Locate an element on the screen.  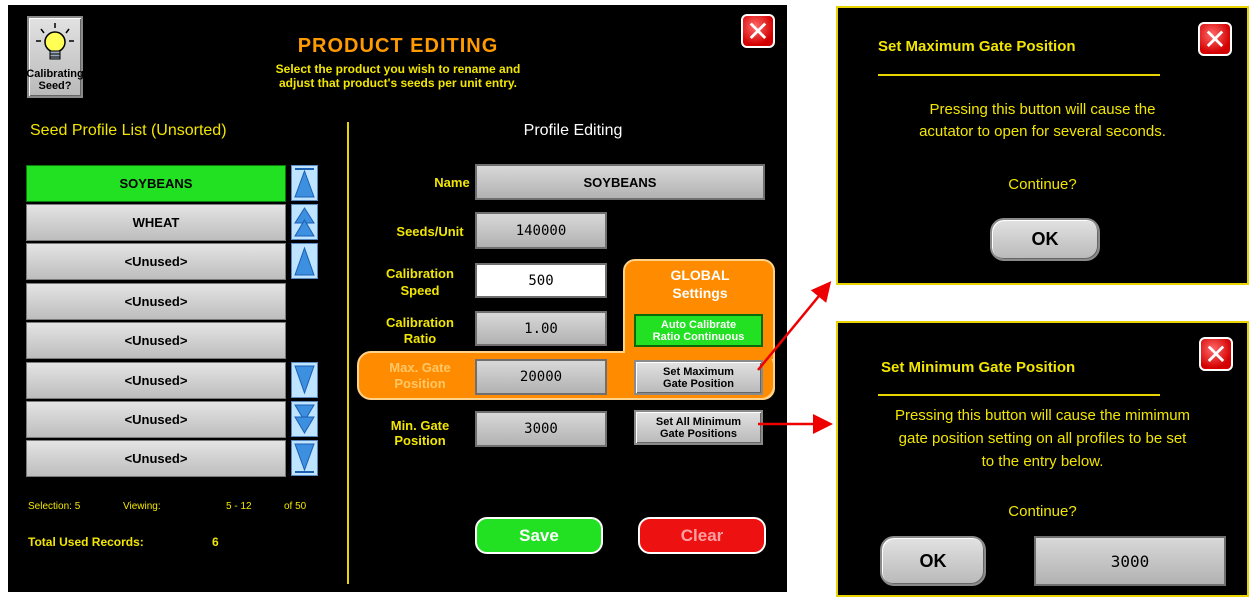
min-dialog-title-underline is located at coordinates (1019, 395).